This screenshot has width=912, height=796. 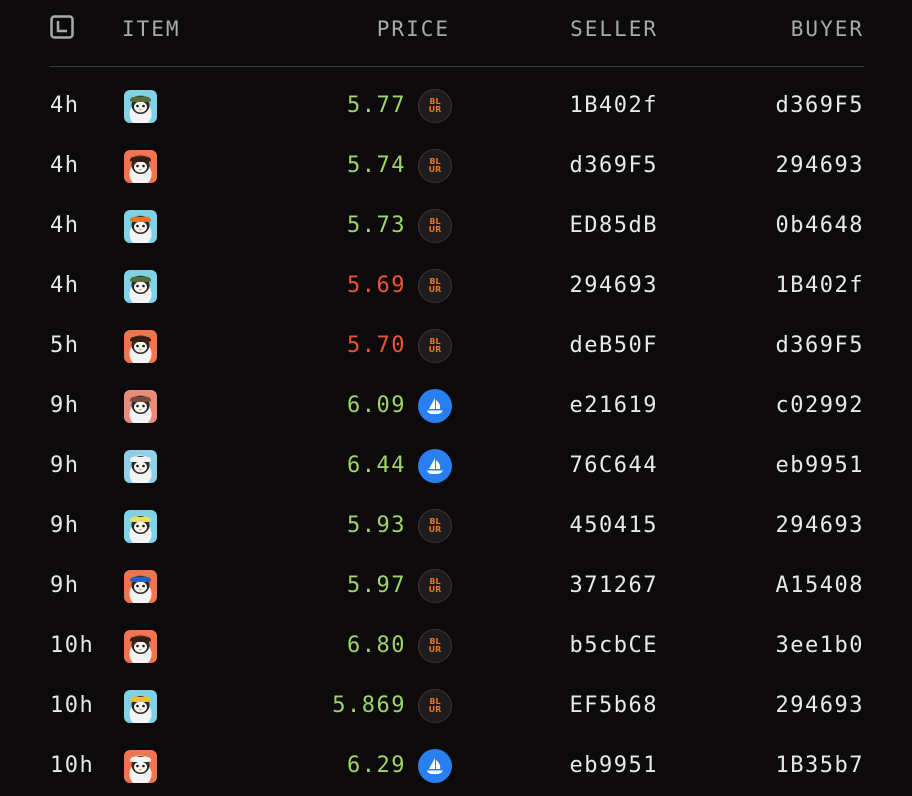 I want to click on seller-address: 294693, so click(x=614, y=286).